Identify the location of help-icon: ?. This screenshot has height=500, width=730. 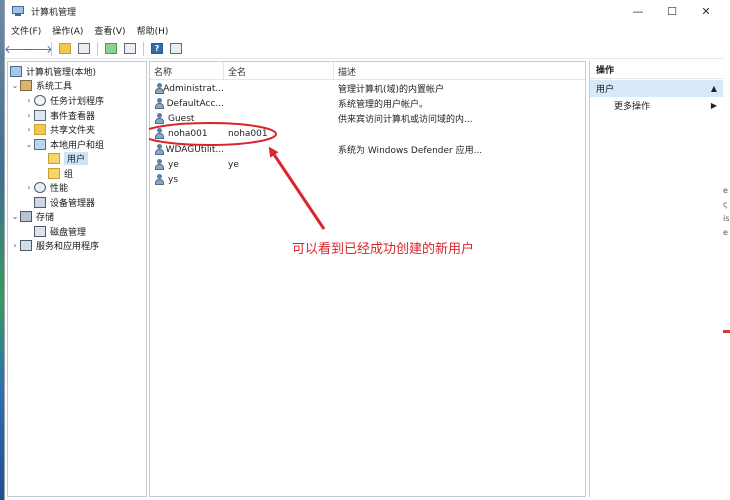
(157, 49).